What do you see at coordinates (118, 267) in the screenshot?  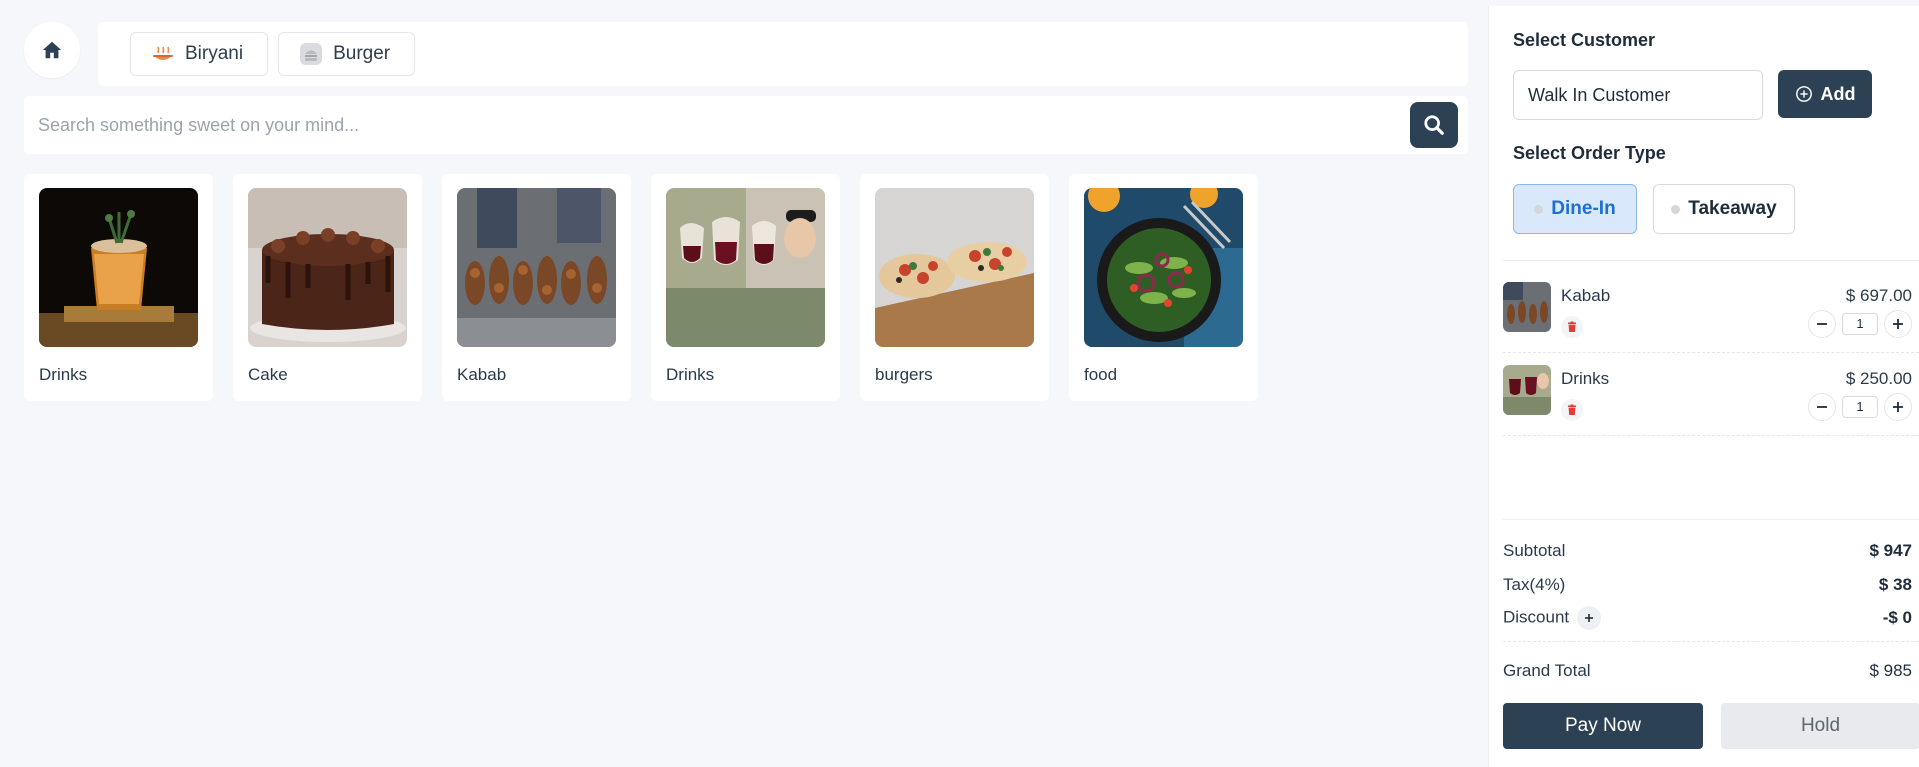 I see `drink-glass-photo` at bounding box center [118, 267].